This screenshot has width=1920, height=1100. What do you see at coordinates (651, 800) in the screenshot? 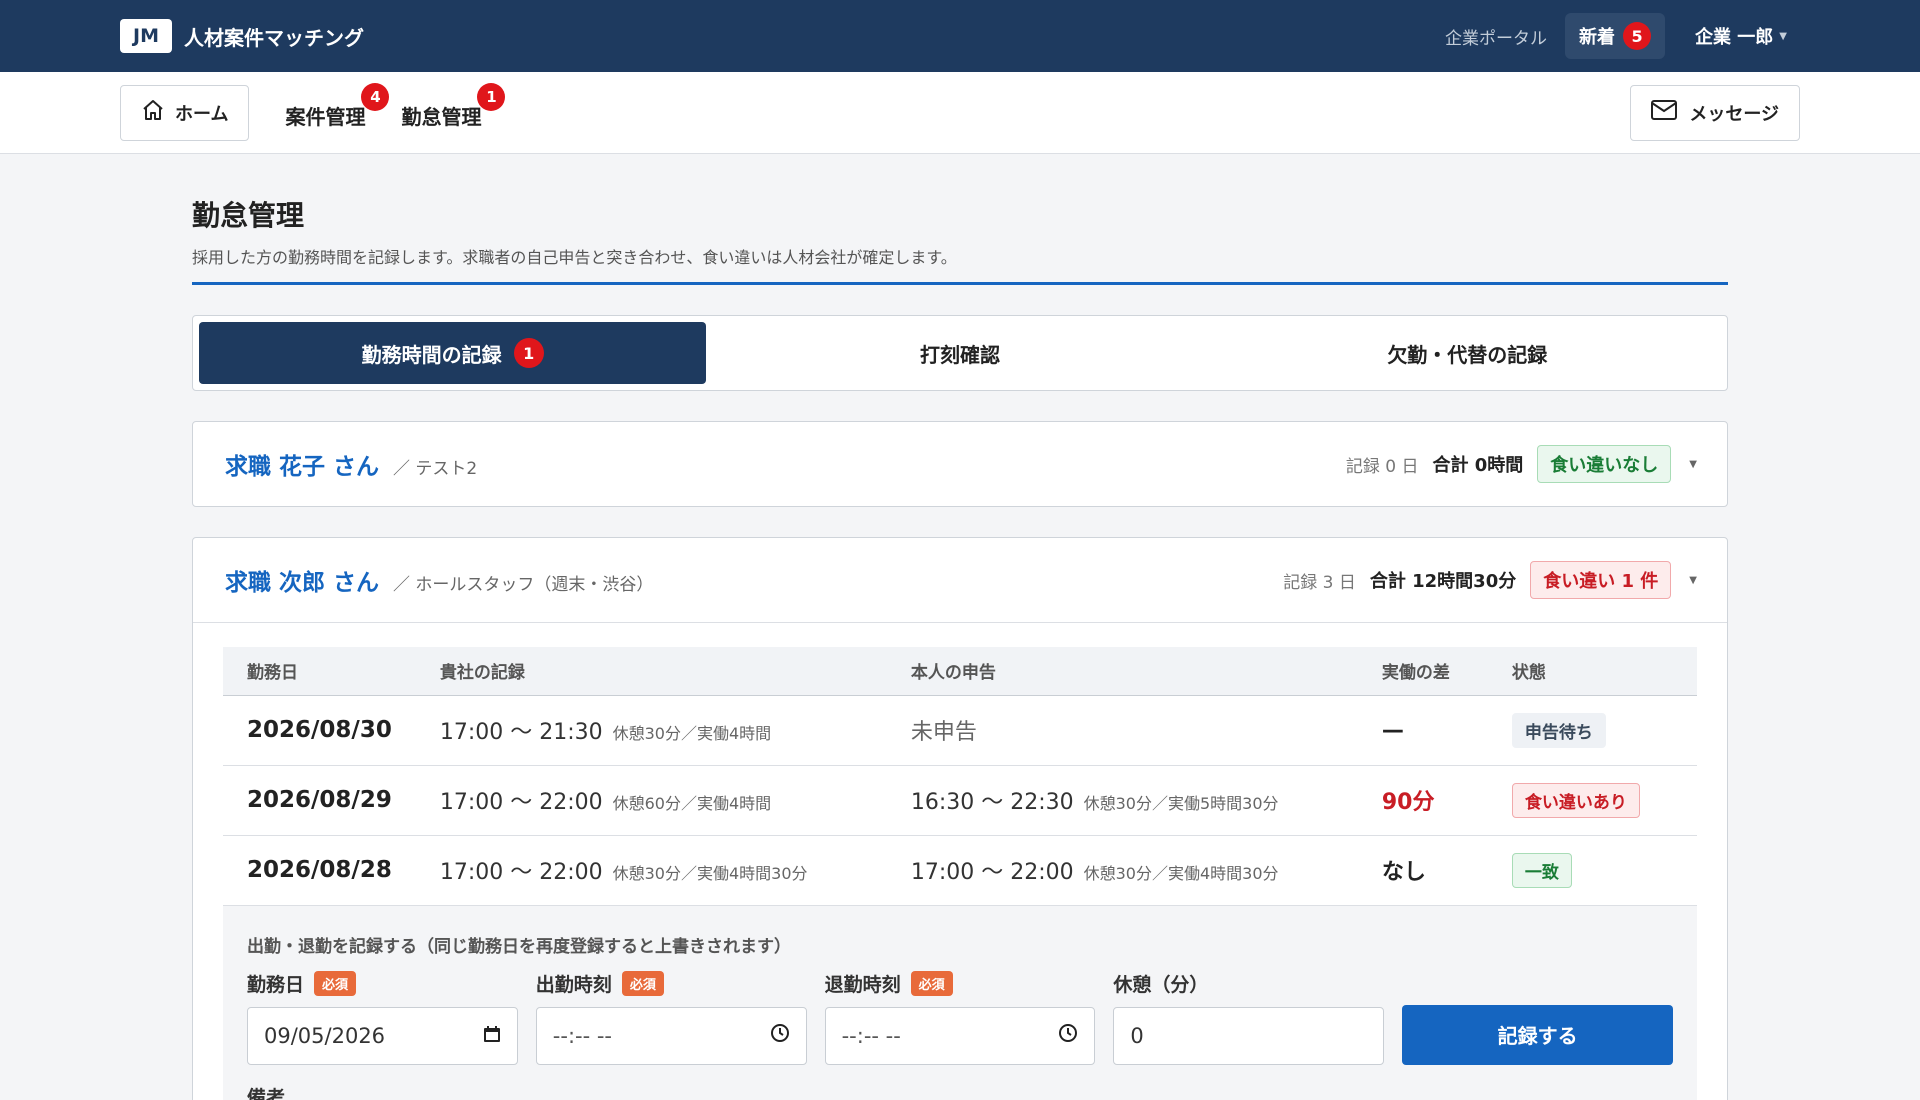
I see `company-record: 17:00 〜 22:00 休憩60分／実働4時間` at bounding box center [651, 800].